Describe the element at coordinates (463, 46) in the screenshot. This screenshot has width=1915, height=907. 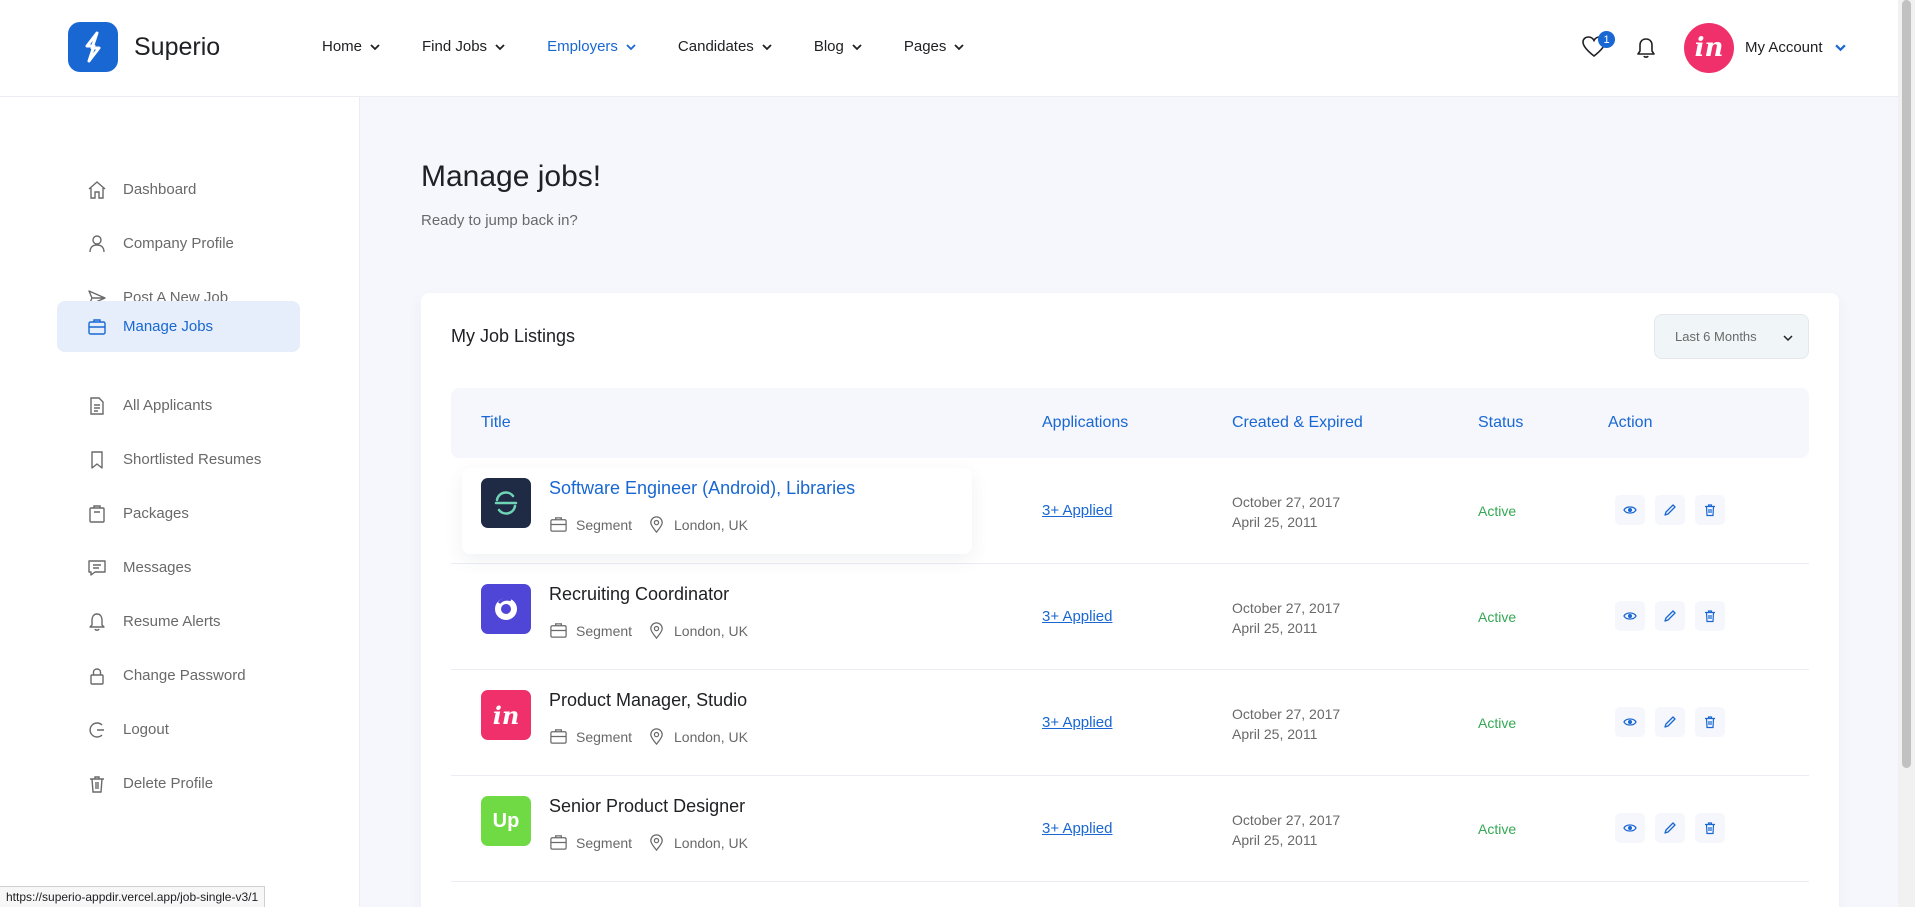
I see `nav-find-jobs: Find Jobs` at that location.